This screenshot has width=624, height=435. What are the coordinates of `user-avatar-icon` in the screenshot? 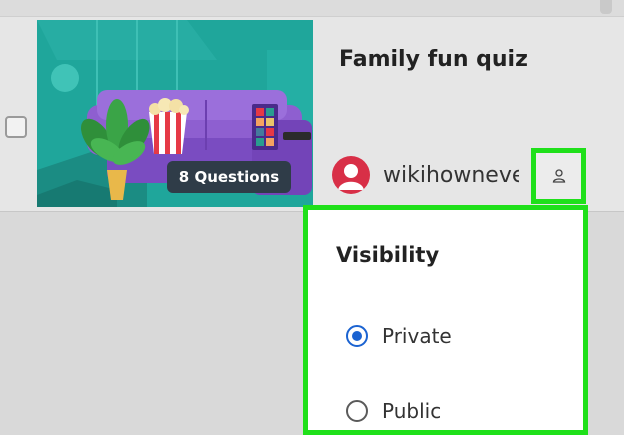 It's located at (351, 177).